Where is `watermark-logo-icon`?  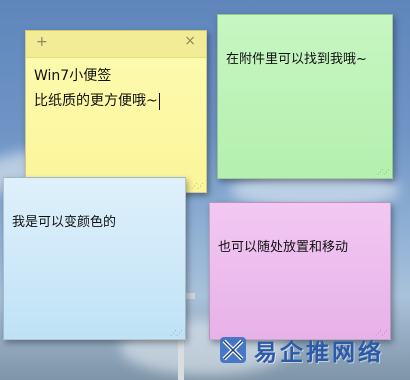
watermark-logo-icon is located at coordinates (233, 350).